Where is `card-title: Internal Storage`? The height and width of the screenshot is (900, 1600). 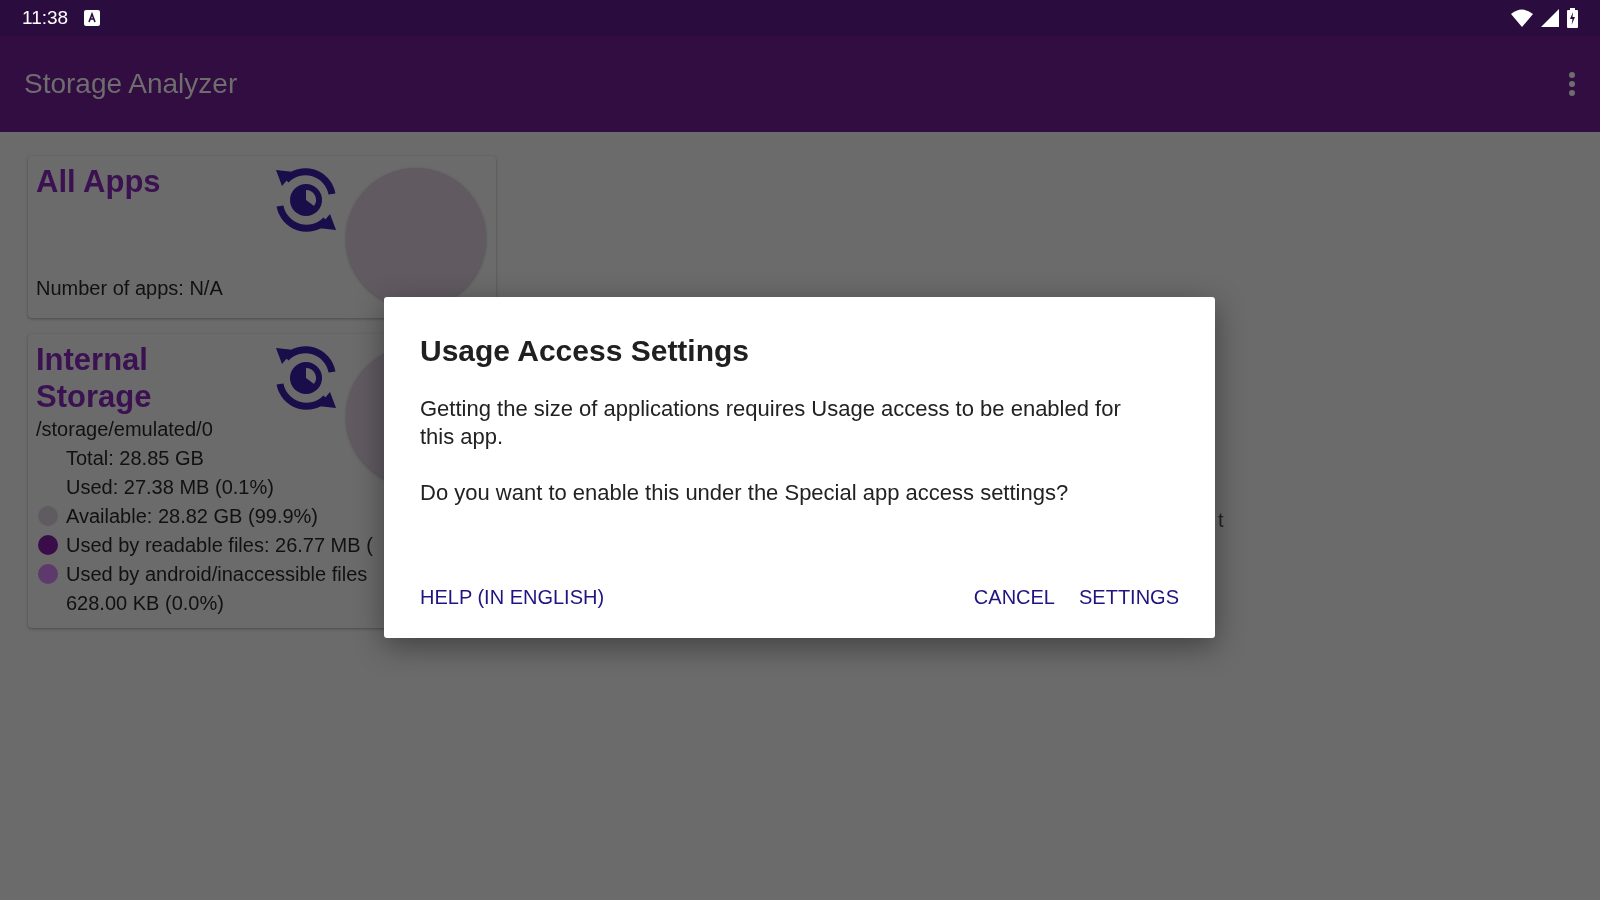
card-title: Internal Storage is located at coordinates (94, 379).